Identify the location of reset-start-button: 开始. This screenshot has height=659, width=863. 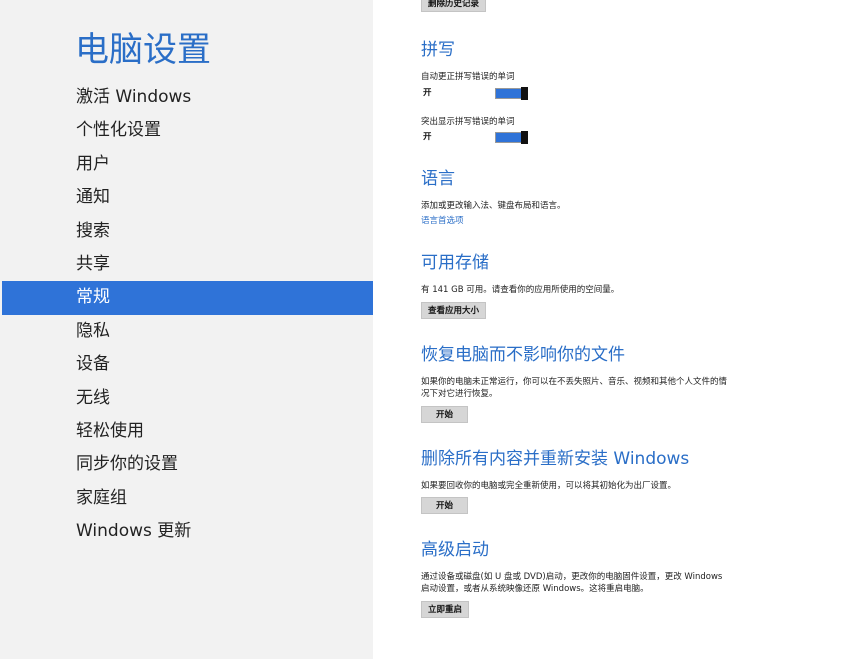
(444, 505).